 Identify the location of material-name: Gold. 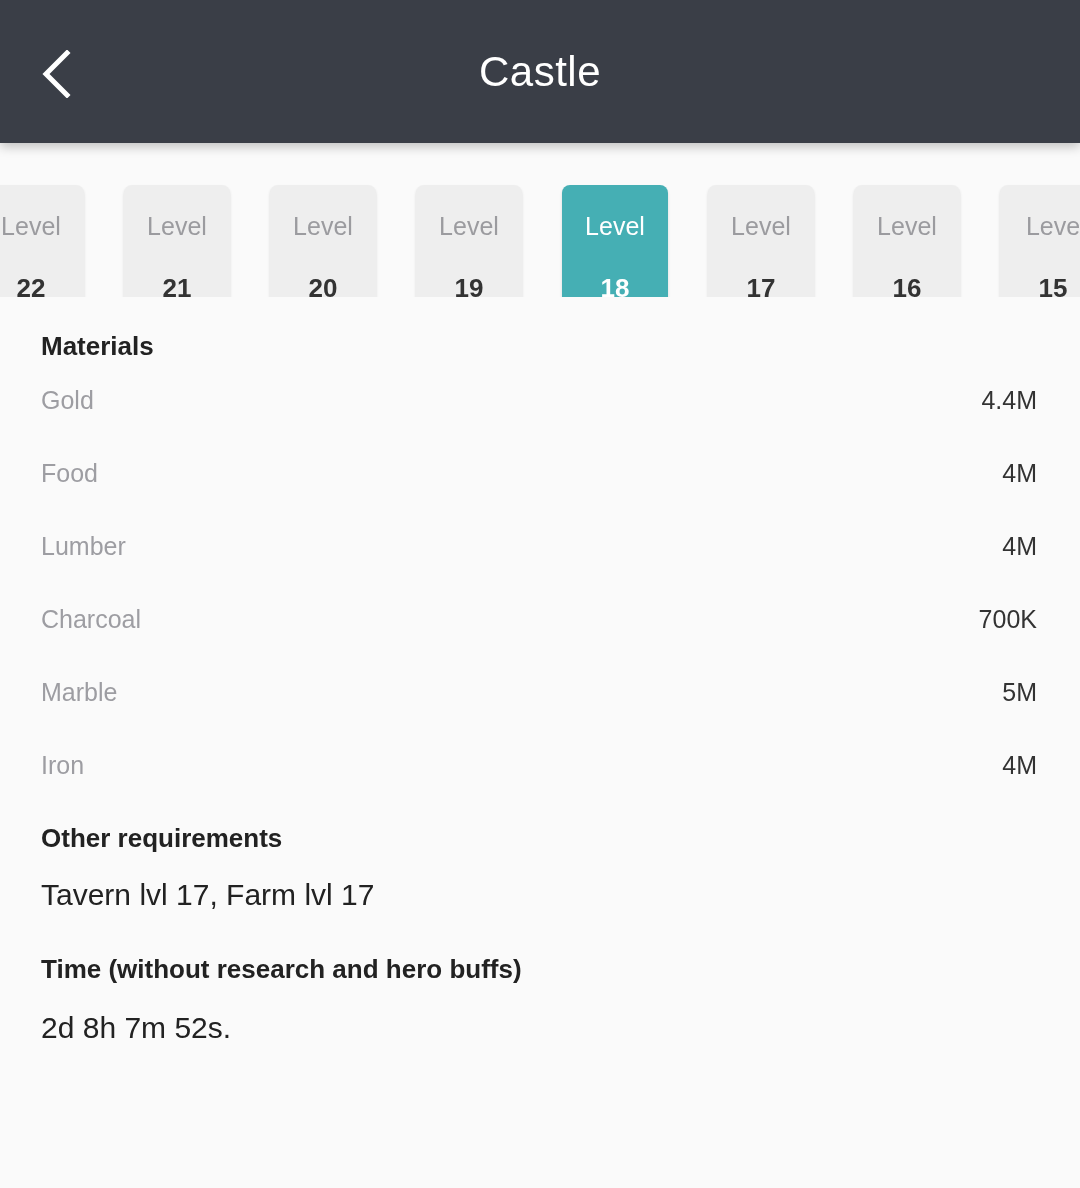
(67, 400).